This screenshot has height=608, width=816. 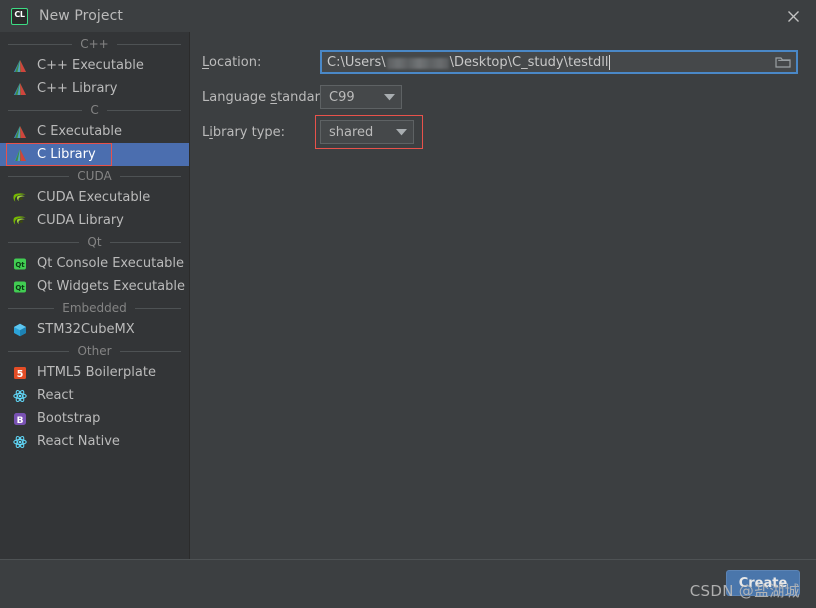 I want to click on sidebar-item-label: C++ Library, so click(x=77, y=88).